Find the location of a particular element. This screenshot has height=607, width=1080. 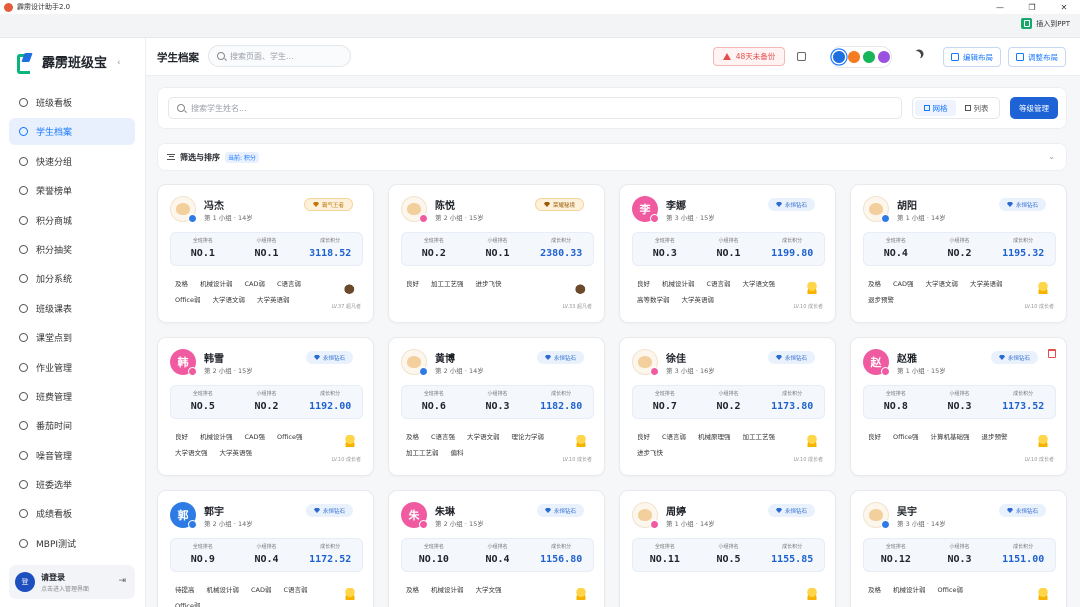

sidebar-item: 课堂点到 is located at coordinates (72, 337).